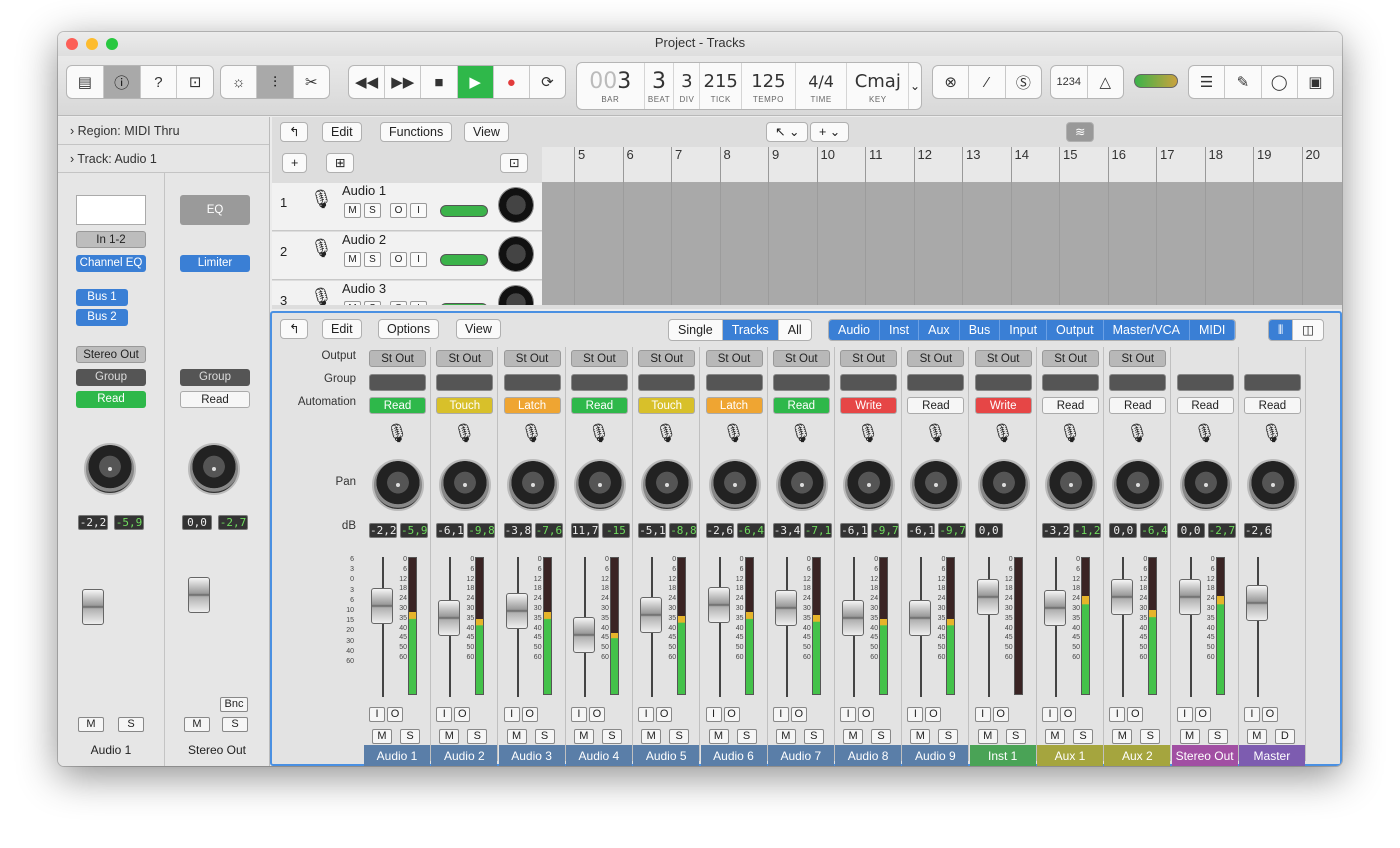 This screenshot has height=848, width=1400. I want to click on tracks-view-menu: View, so click(486, 132).